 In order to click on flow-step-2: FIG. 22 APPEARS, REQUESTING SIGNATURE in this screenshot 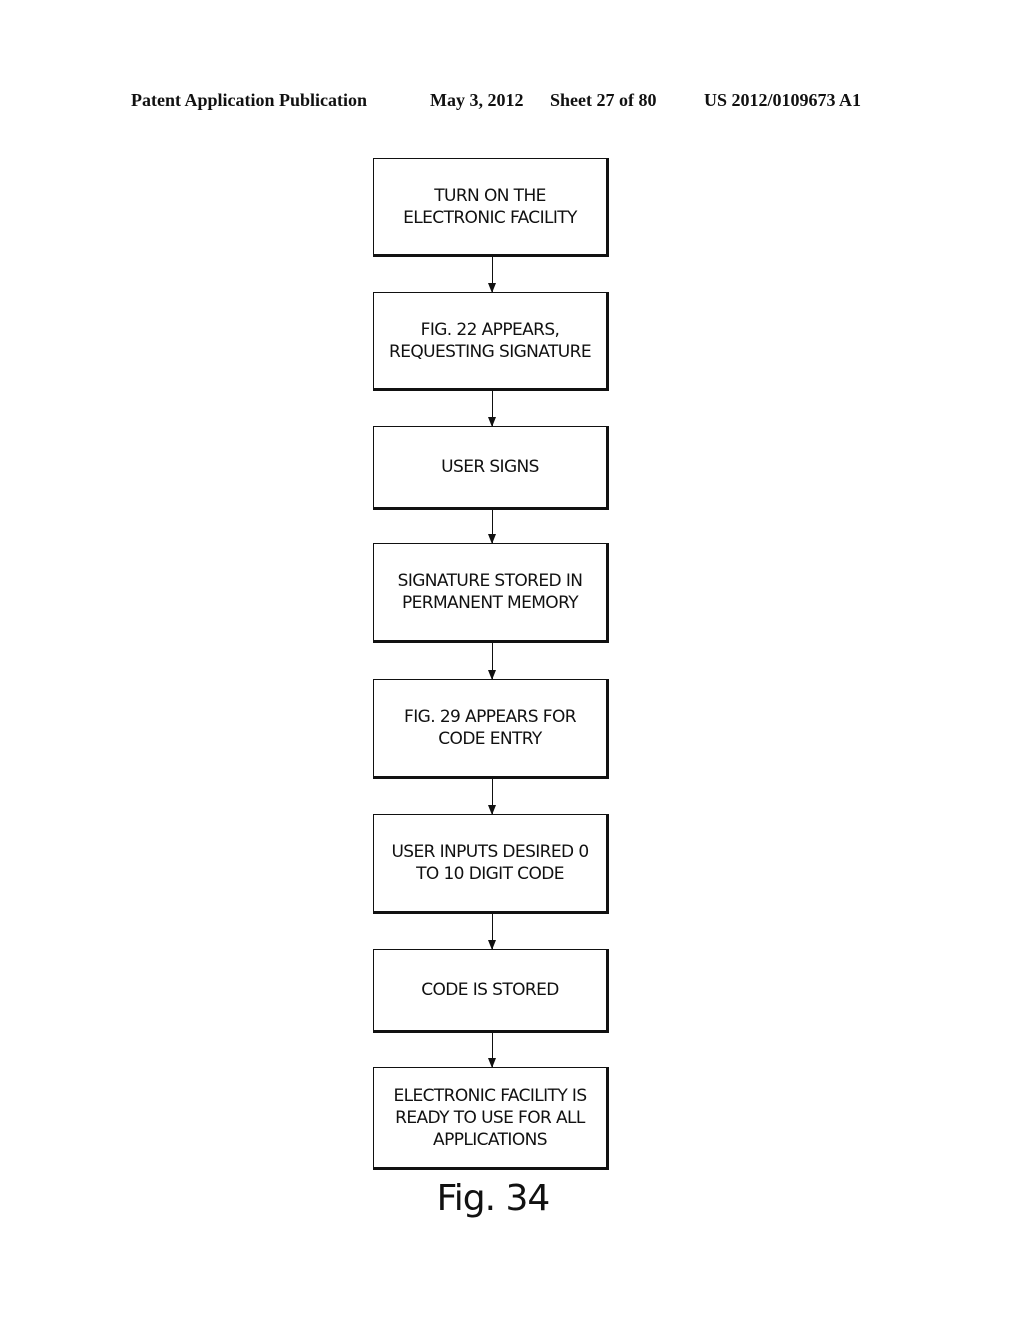, I will do `click(491, 341)`.